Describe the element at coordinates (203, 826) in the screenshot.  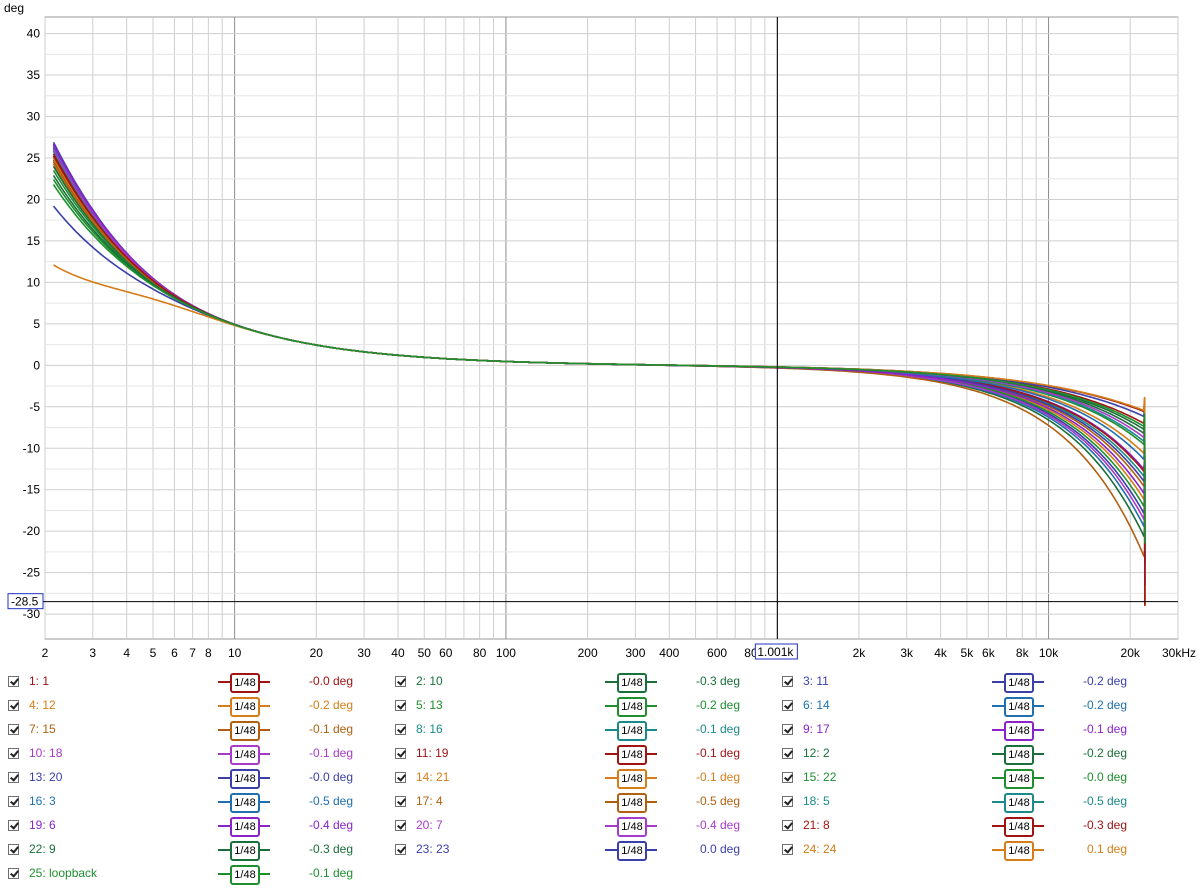
I see `legend-item: 19: 6 1/48 -0.4 deg` at that location.